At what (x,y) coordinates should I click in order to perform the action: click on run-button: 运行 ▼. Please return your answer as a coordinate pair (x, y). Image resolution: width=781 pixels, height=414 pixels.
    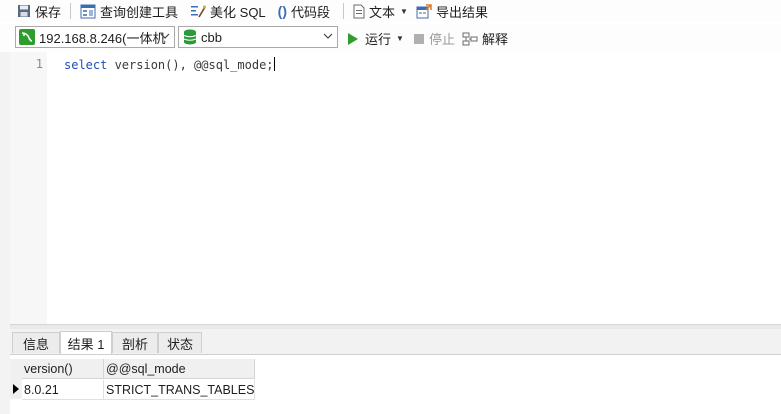
    Looking at the image, I should click on (375, 38).